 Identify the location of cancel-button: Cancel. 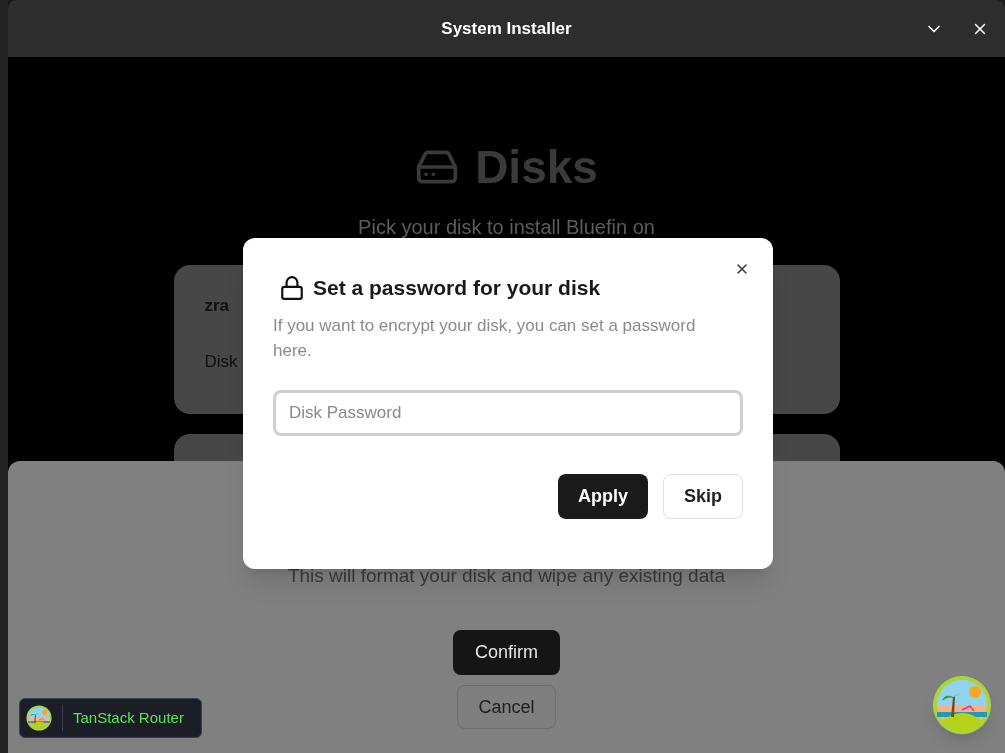
(506, 707).